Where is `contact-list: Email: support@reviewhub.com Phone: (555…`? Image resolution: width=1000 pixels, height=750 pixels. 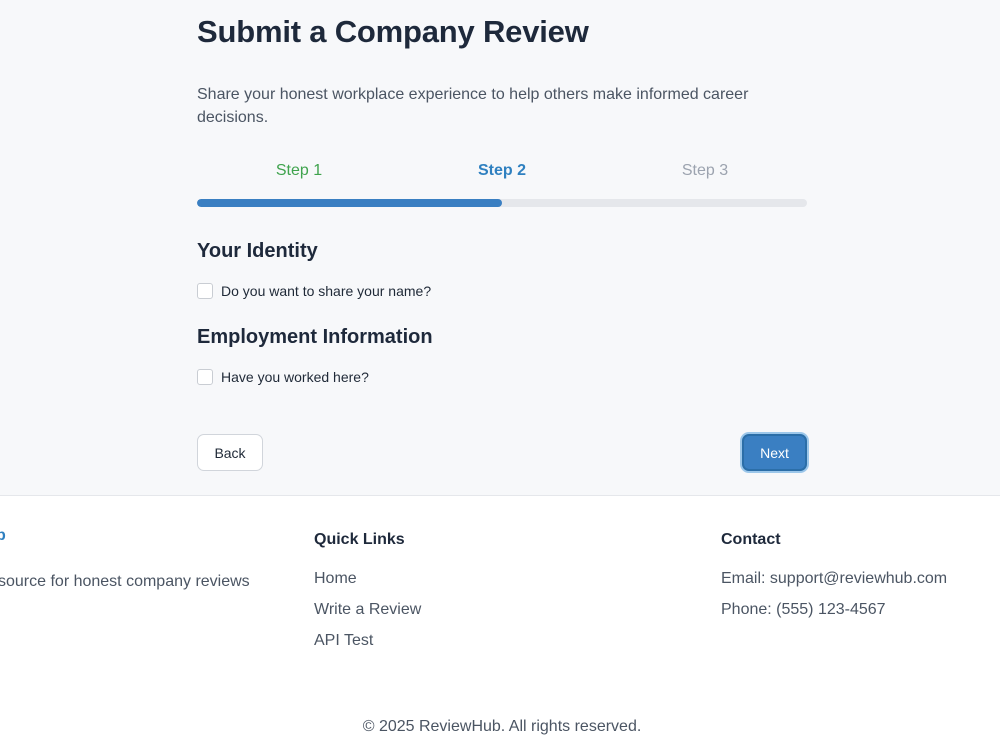
contact-list: Email: support@reviewhub.com Phone: (555… is located at coordinates (834, 601).